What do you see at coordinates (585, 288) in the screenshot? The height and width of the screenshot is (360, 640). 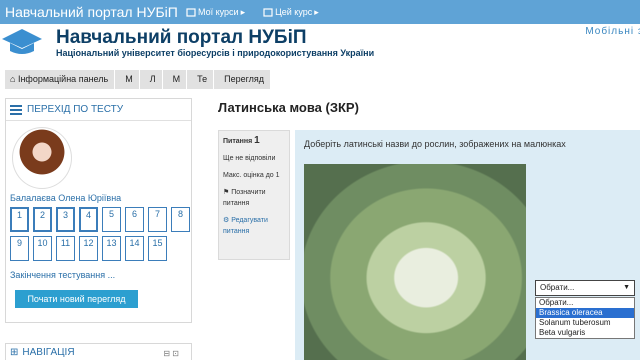 I see `answer-select: Обрати... ▼` at bounding box center [585, 288].